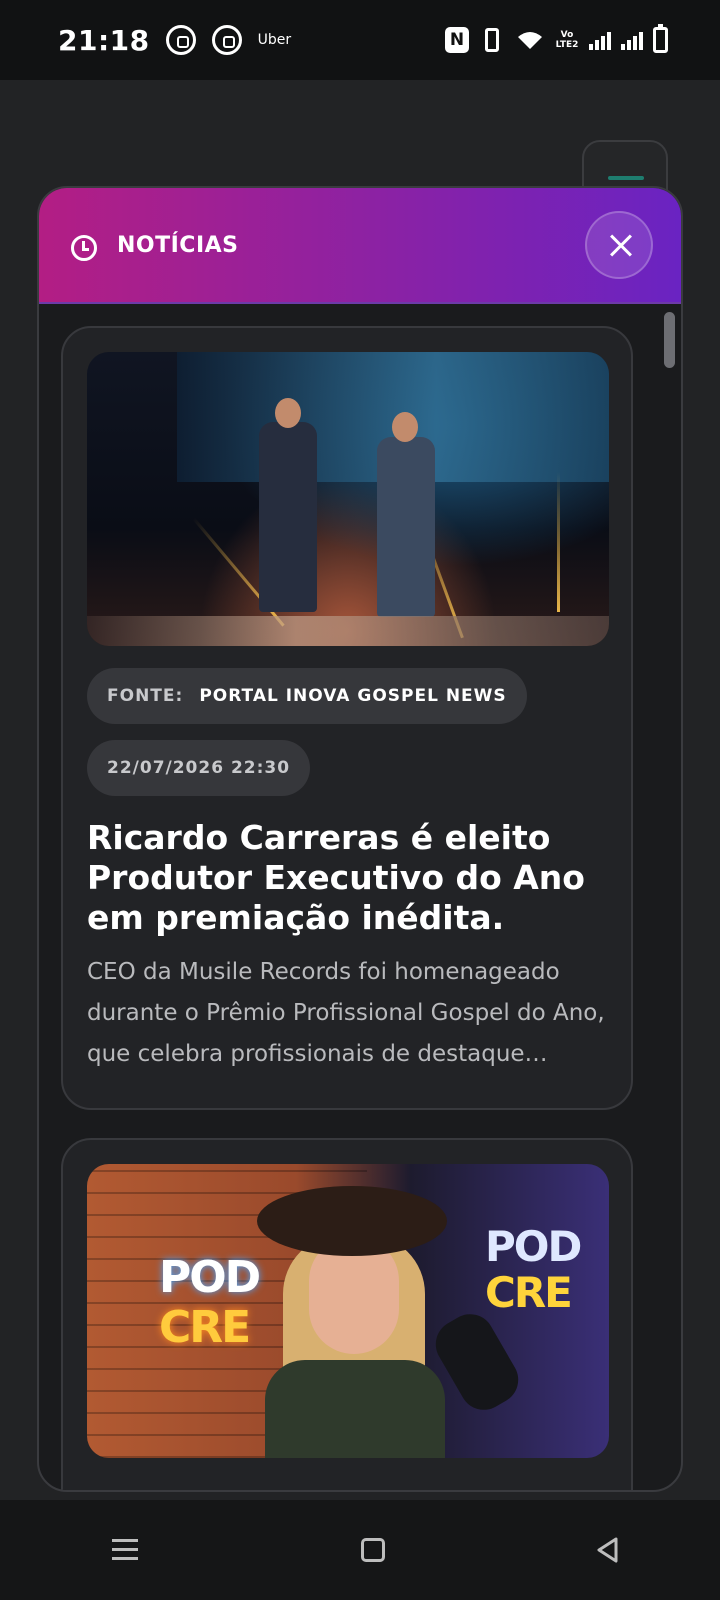  I want to click on source-badge: FONTE: PORTAL INOVA GOSPEL NEWS, so click(307, 696).